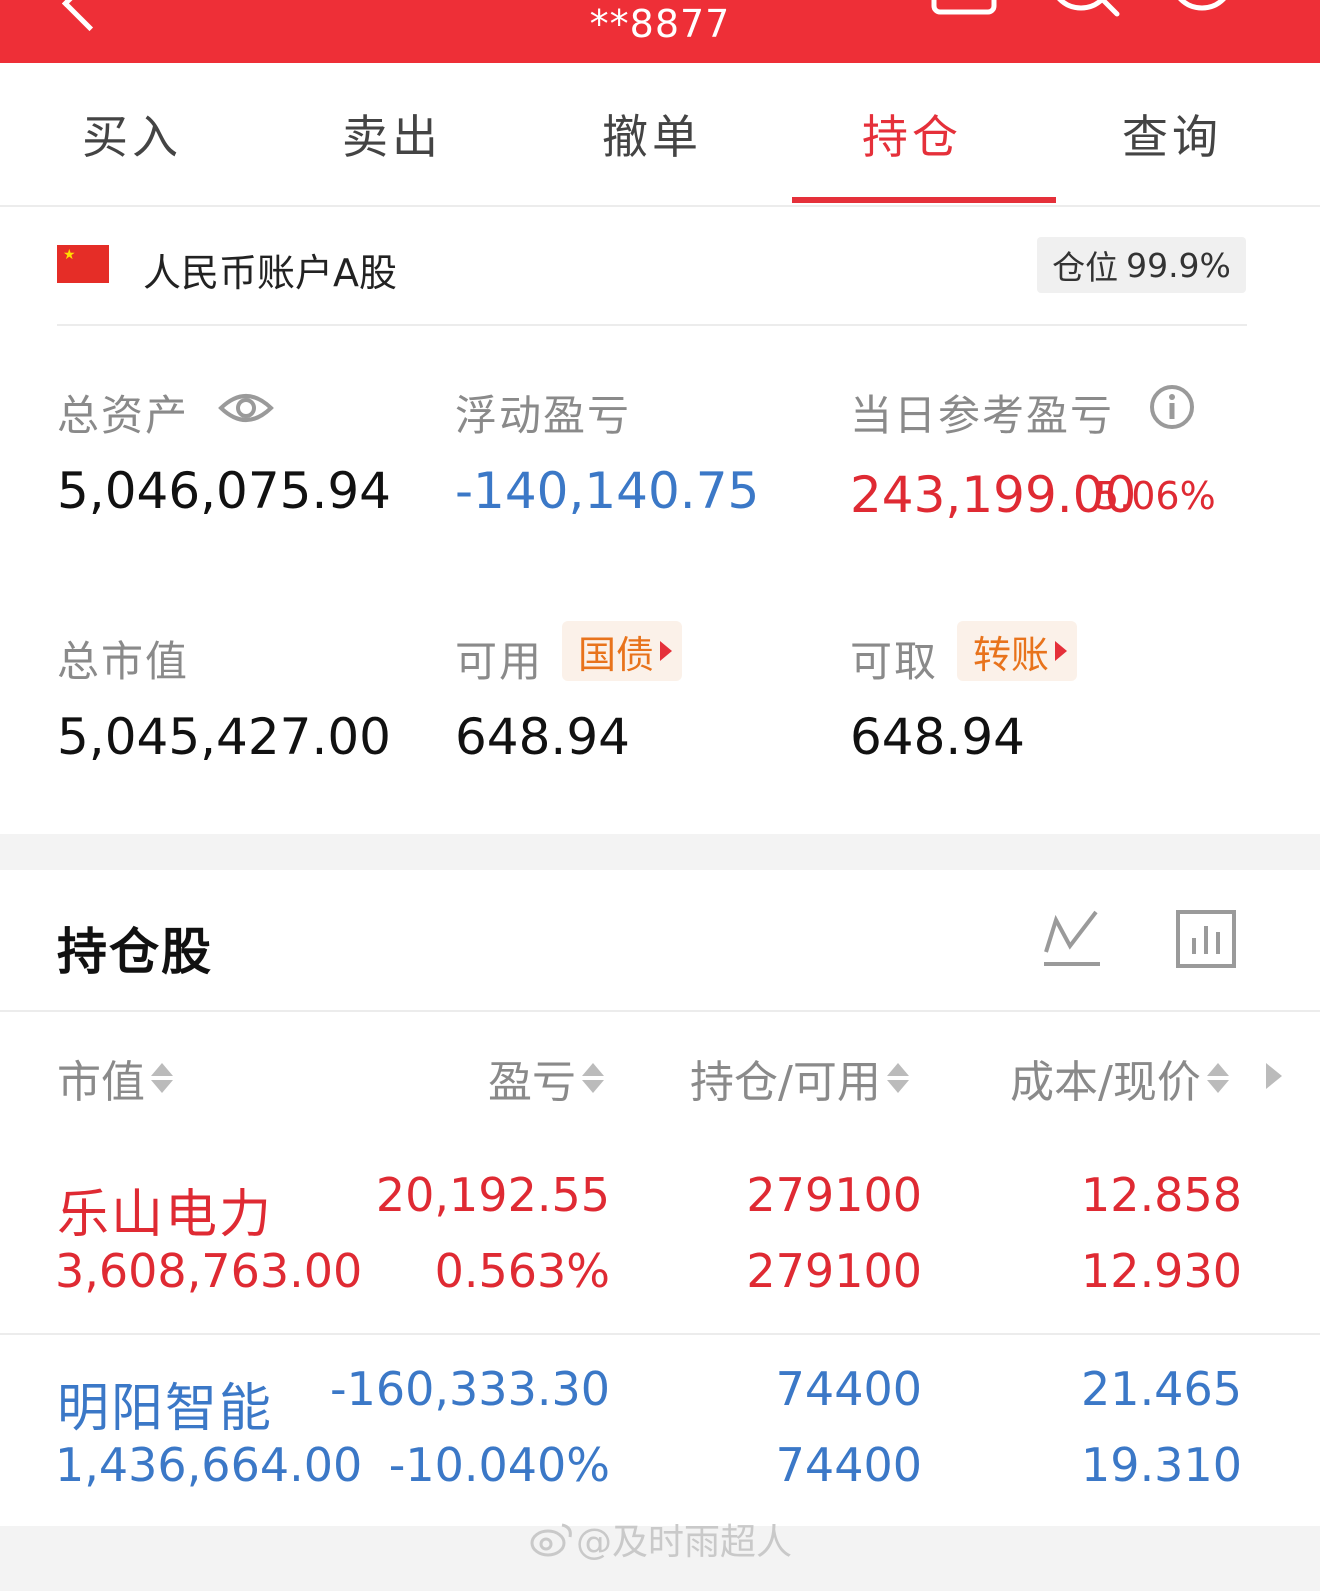 This screenshot has width=1320, height=1591. I want to click on active-tab-indicator, so click(924, 200).